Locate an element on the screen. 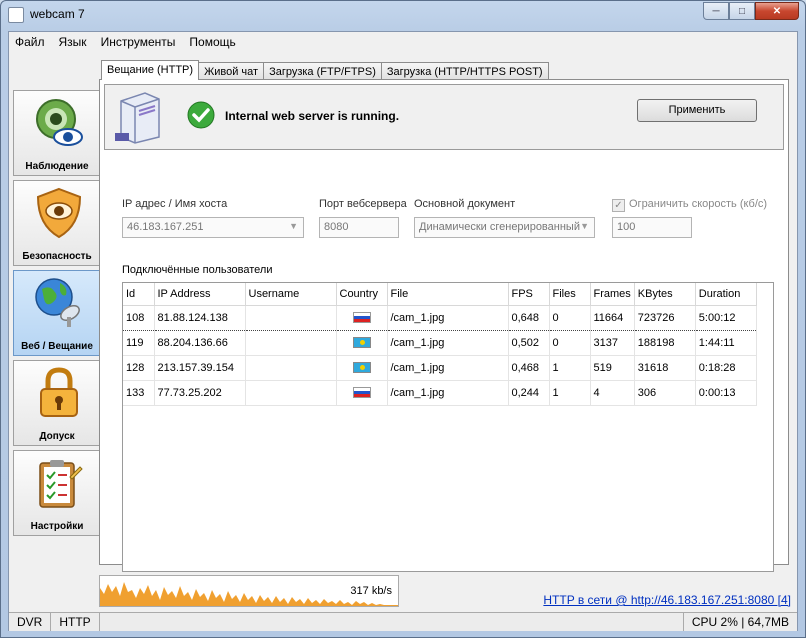 The width and height of the screenshot is (806, 638). document-value: Динамически сгенерированный is located at coordinates (499, 227).